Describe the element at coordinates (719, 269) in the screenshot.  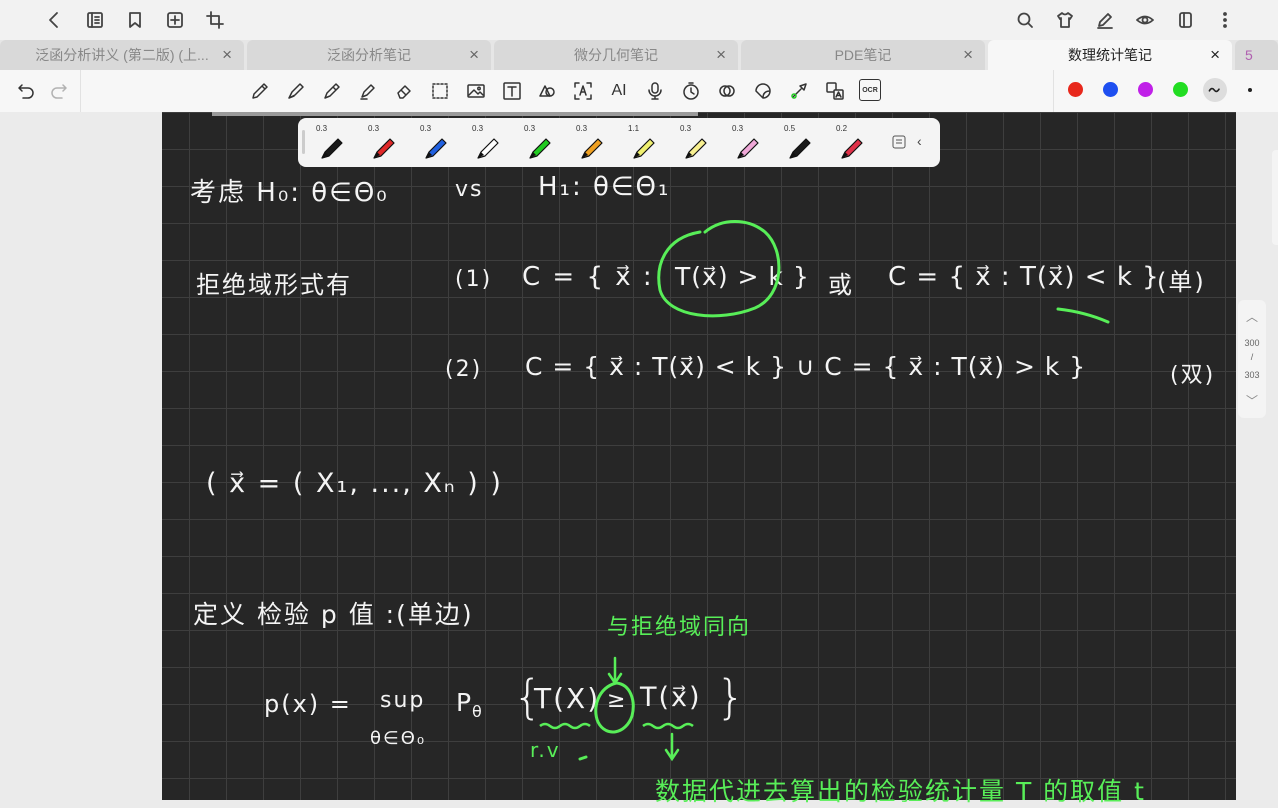
I see `highlight-circle` at that location.